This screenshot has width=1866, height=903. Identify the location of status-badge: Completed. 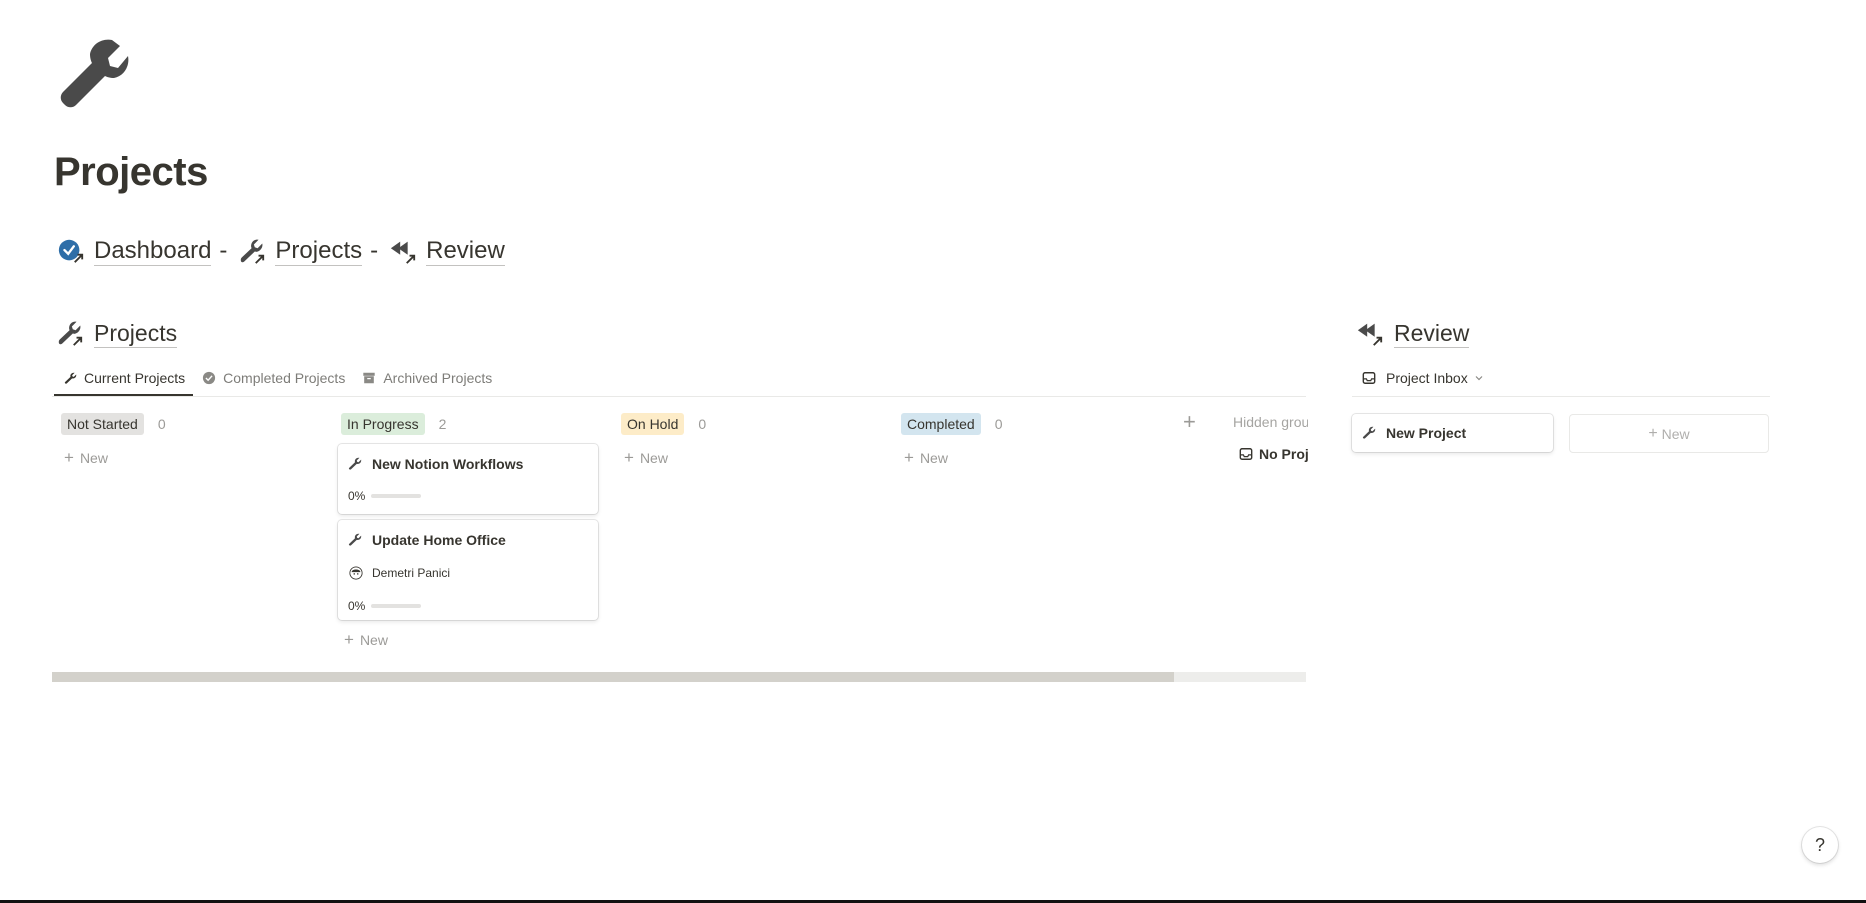
(941, 424).